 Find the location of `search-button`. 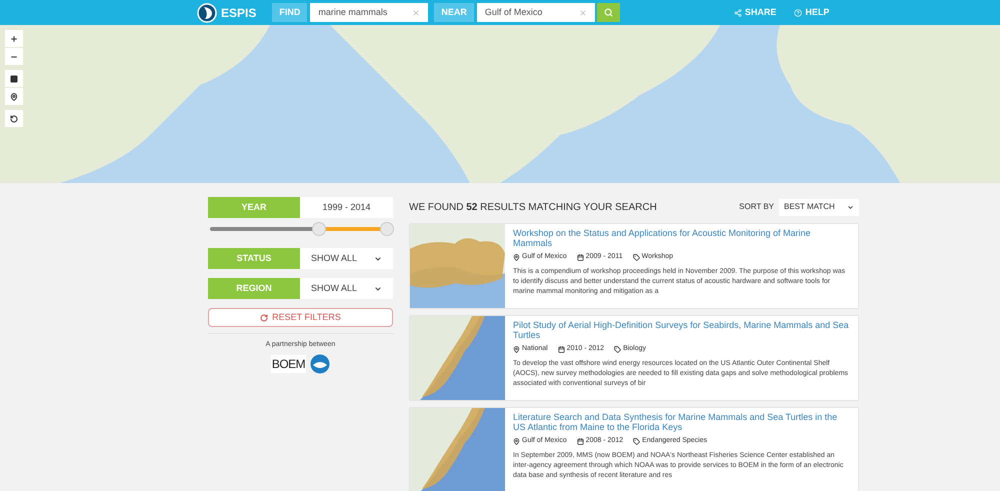

search-button is located at coordinates (608, 12).